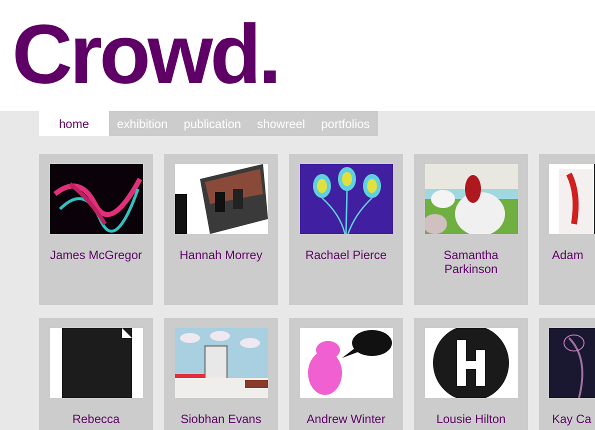  Describe the element at coordinates (96, 255) in the screenshot. I see `artist-name: James McGregor` at that location.